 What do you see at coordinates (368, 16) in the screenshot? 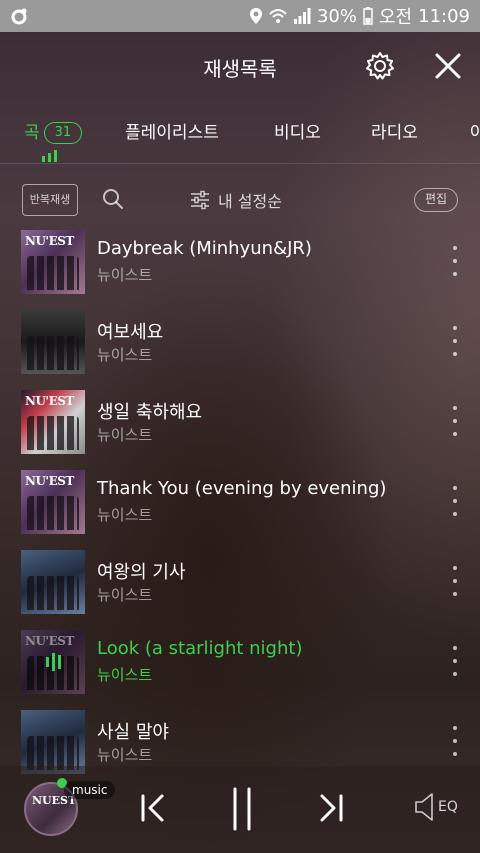
I see `battery-icon` at bounding box center [368, 16].